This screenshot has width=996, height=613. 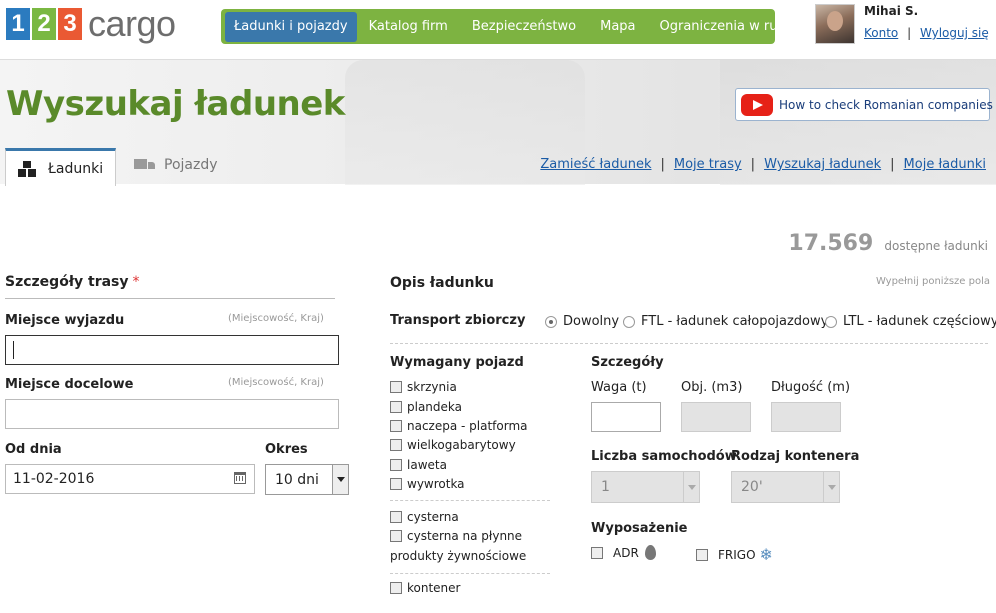 What do you see at coordinates (461, 445) in the screenshot?
I see `checkbox-label: wielkogabarytowy` at bounding box center [461, 445].